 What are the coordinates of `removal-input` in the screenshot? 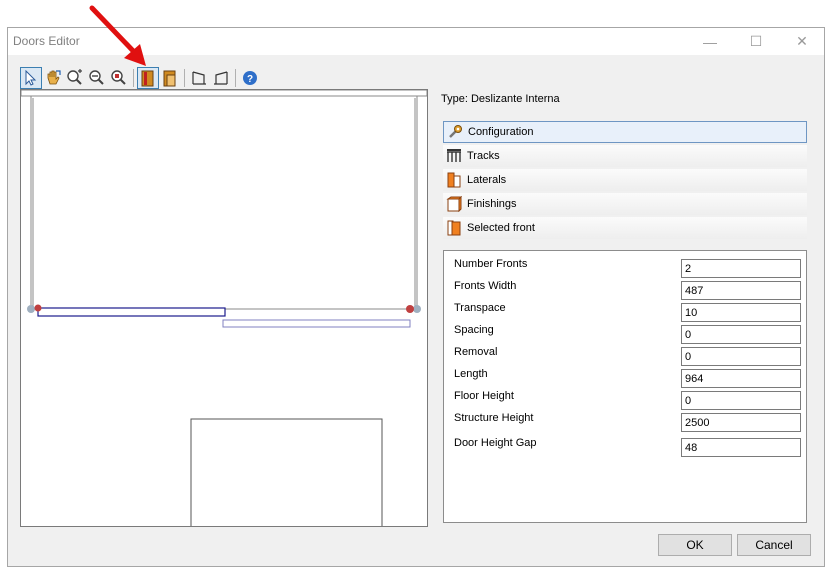 It's located at (741, 356).